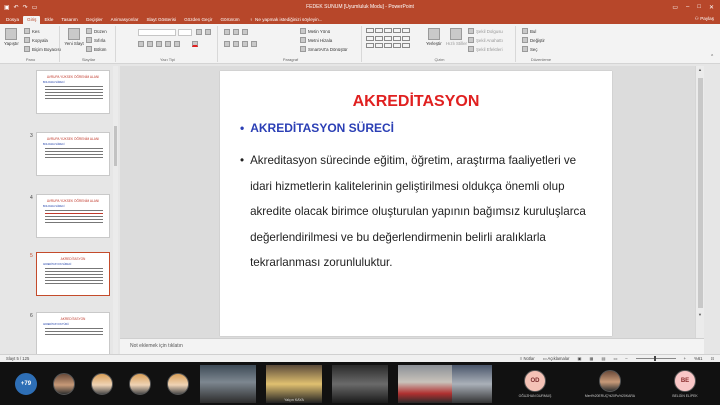 The image size is (720, 405). What do you see at coordinates (626, 358) in the screenshot?
I see `zoom-out-icon: –` at bounding box center [626, 358].